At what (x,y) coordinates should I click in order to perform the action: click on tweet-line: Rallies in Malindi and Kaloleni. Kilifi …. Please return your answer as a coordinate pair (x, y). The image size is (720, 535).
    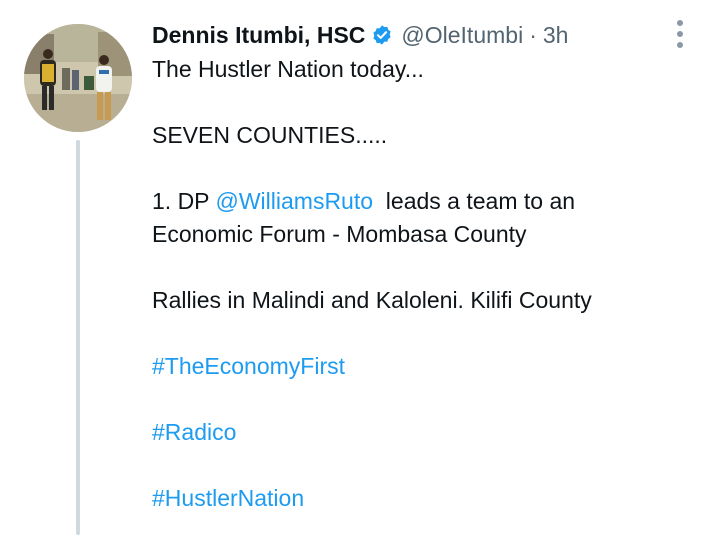
    Looking at the image, I should click on (372, 300).